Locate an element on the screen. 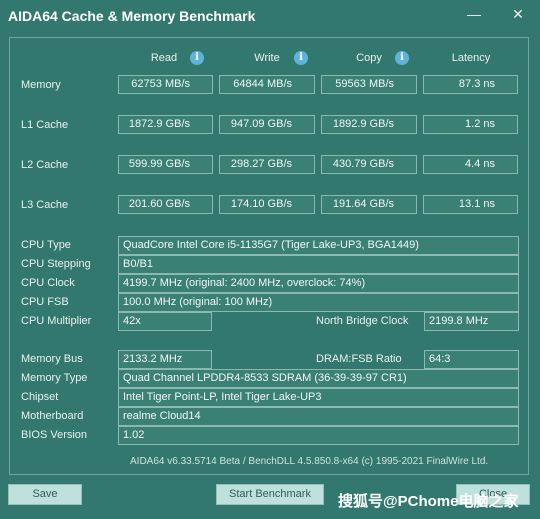  north-bridge-clock-value: 2199.8 MHz is located at coordinates (471, 321).